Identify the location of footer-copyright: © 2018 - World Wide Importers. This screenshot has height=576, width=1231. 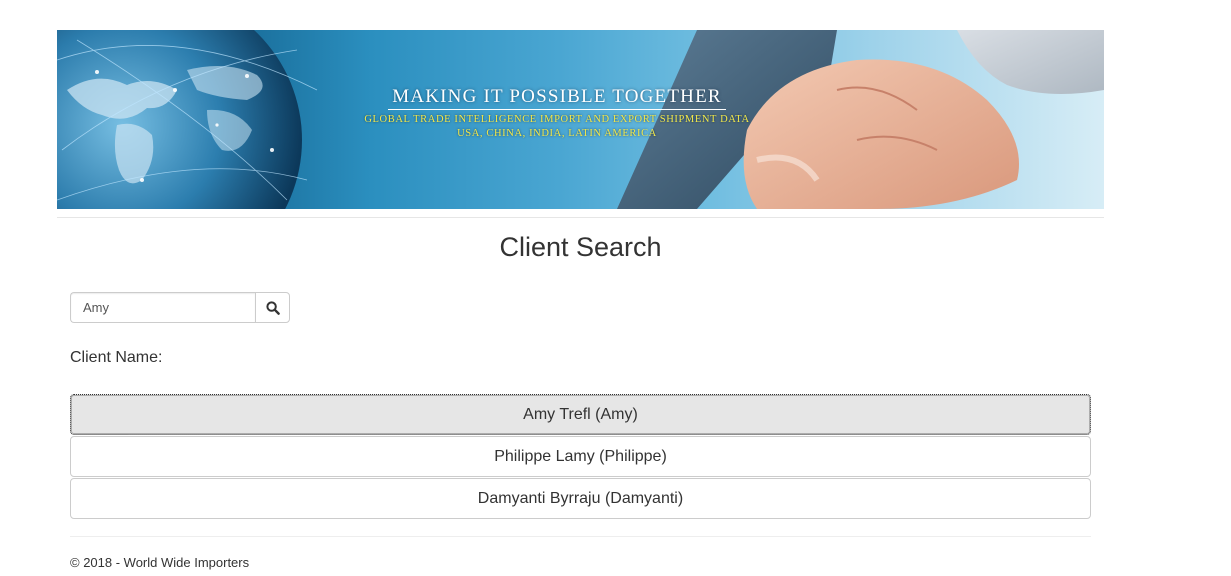
(160, 562).